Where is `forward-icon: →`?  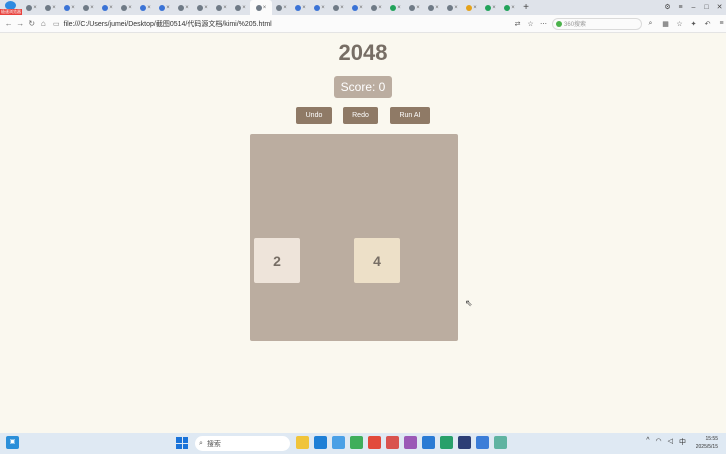 forward-icon: → is located at coordinates (21, 23).